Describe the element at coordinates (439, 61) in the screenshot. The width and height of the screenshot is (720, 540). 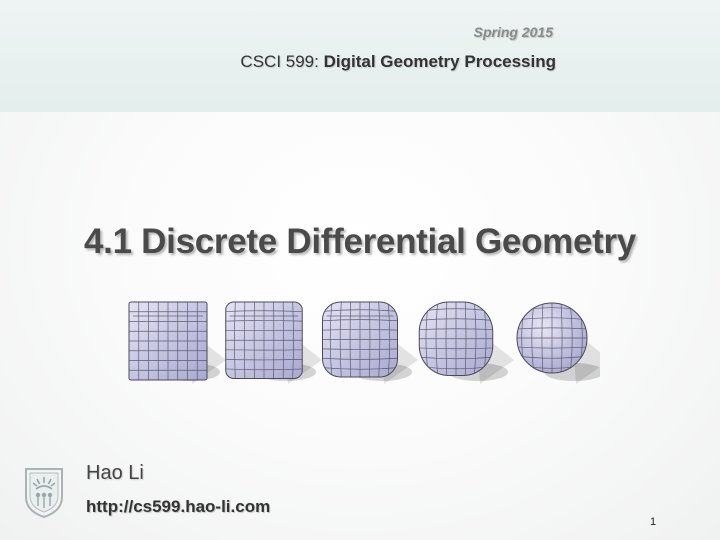
I see `course-name: Digital Geometry Processing` at that location.